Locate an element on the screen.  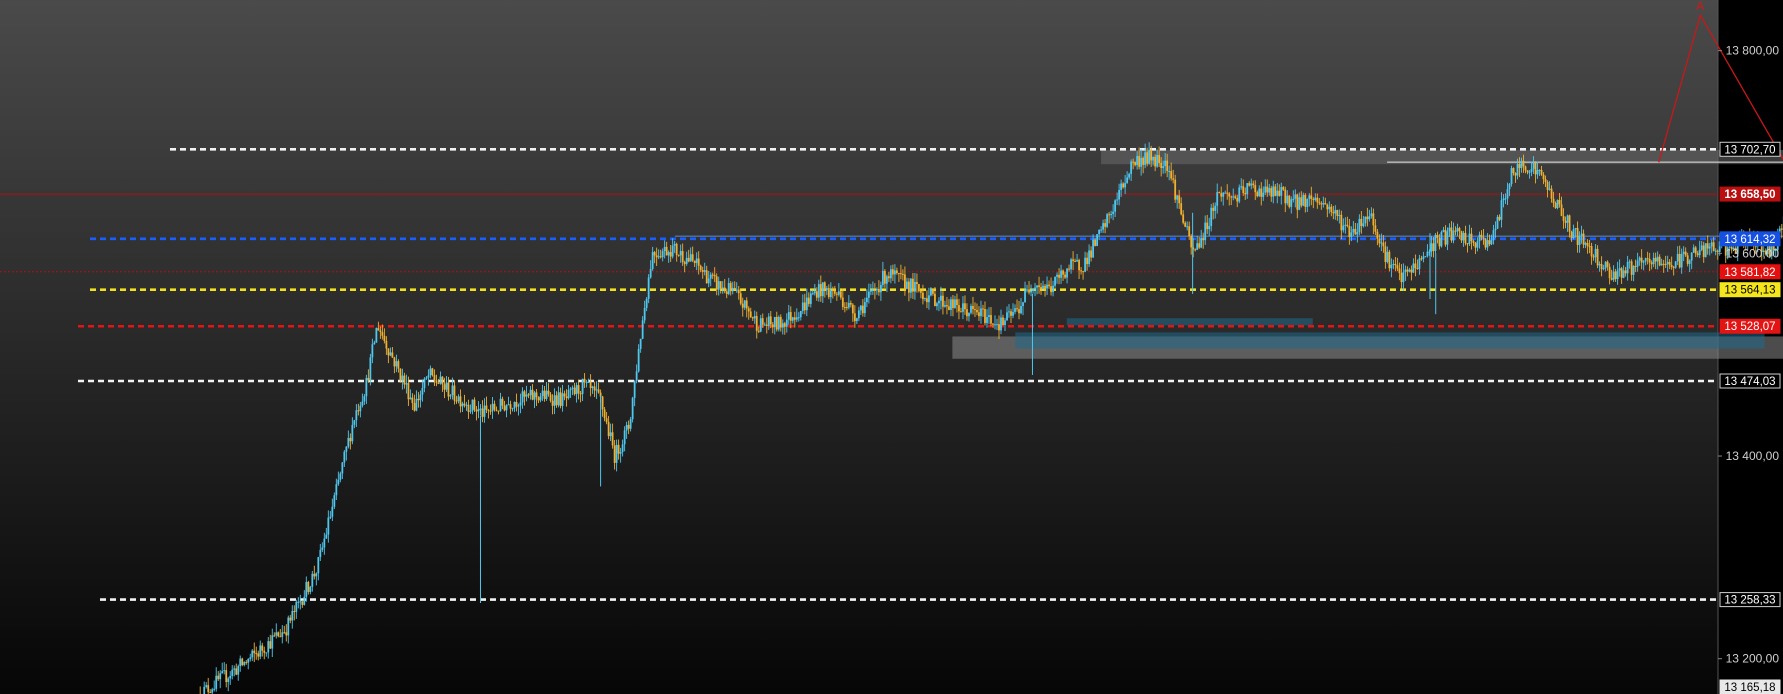
axis-tick-label-2: 13 400,00 is located at coordinates (1753, 456).